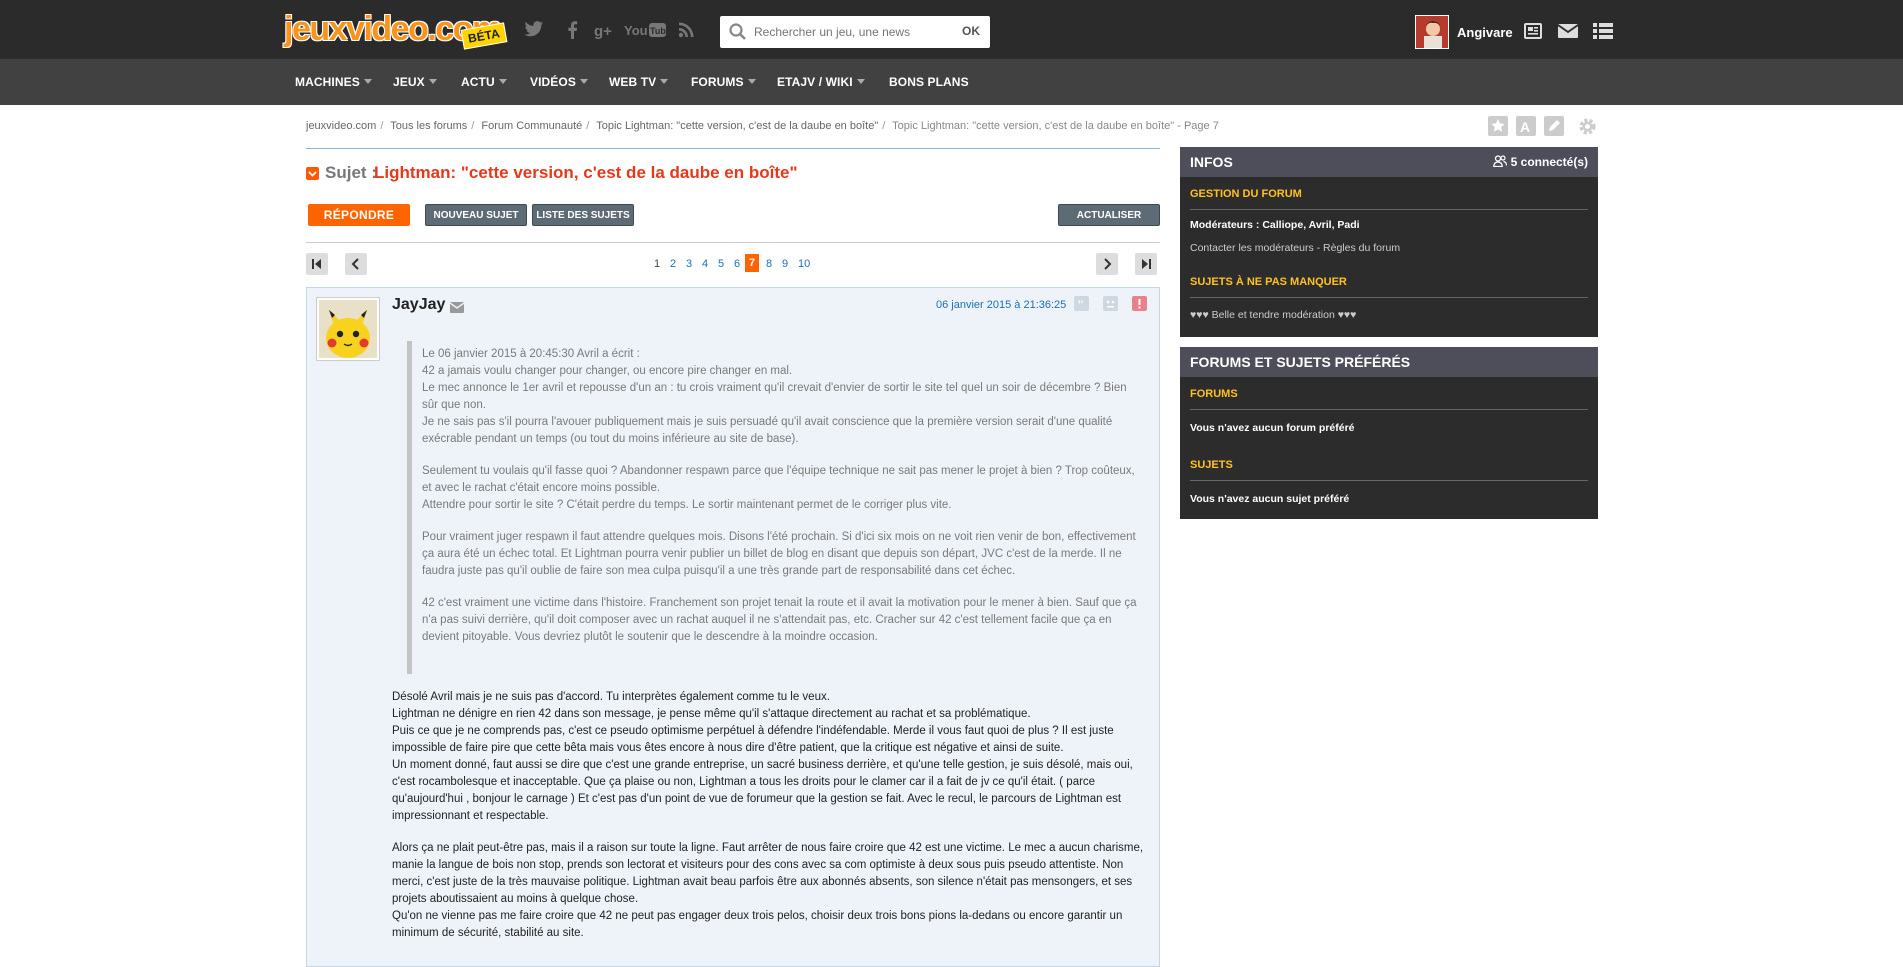  What do you see at coordinates (1107, 264) in the screenshot?
I see `next-page-button` at bounding box center [1107, 264].